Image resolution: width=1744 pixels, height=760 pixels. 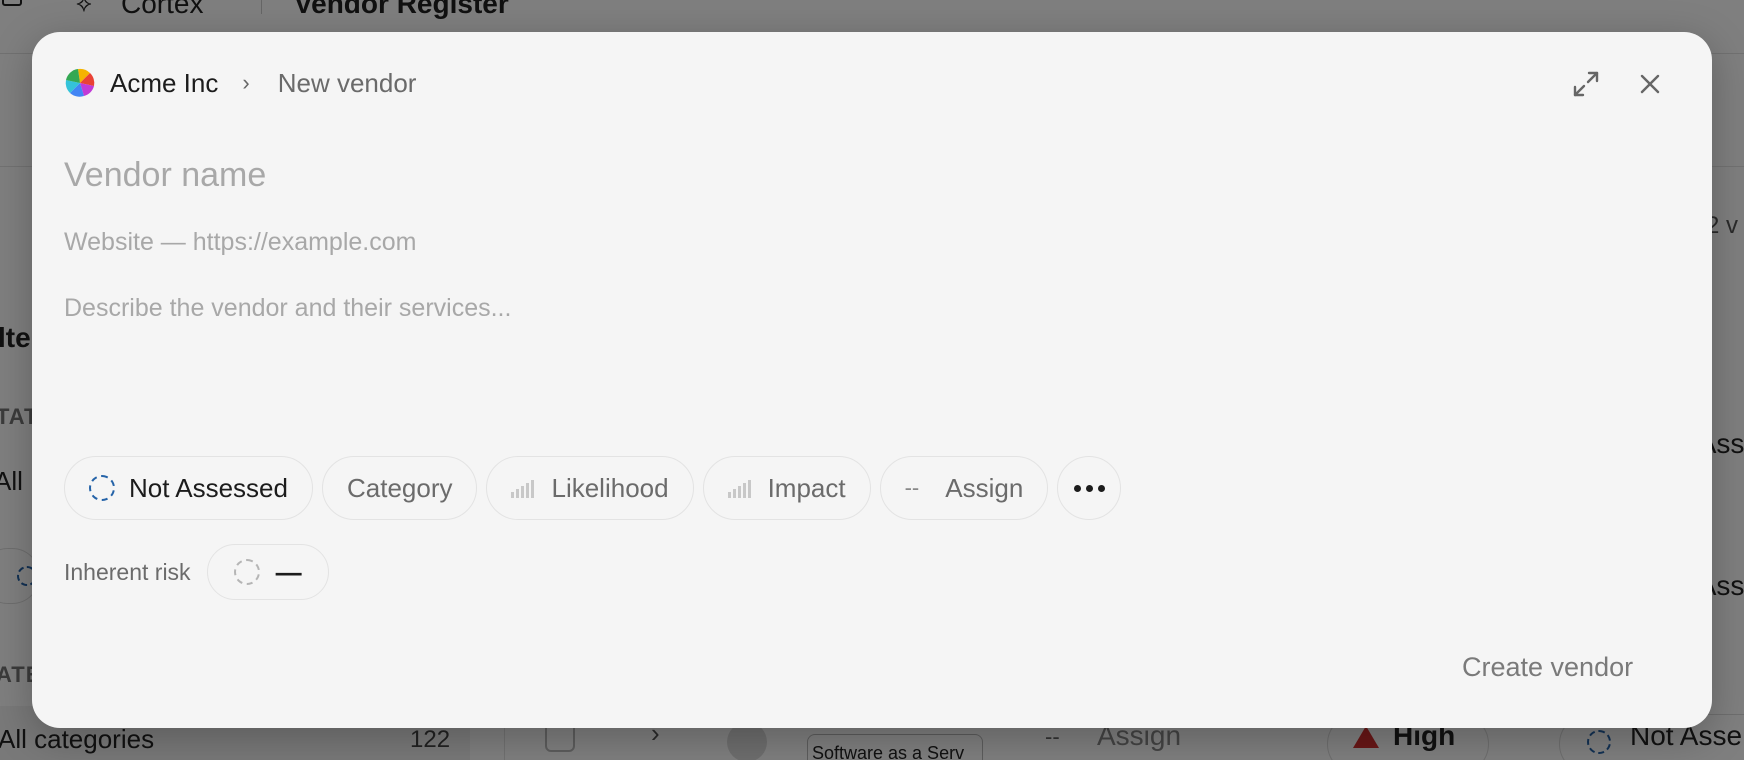 What do you see at coordinates (288, 571) in the screenshot?
I see `inherent-risk-value: —` at bounding box center [288, 571].